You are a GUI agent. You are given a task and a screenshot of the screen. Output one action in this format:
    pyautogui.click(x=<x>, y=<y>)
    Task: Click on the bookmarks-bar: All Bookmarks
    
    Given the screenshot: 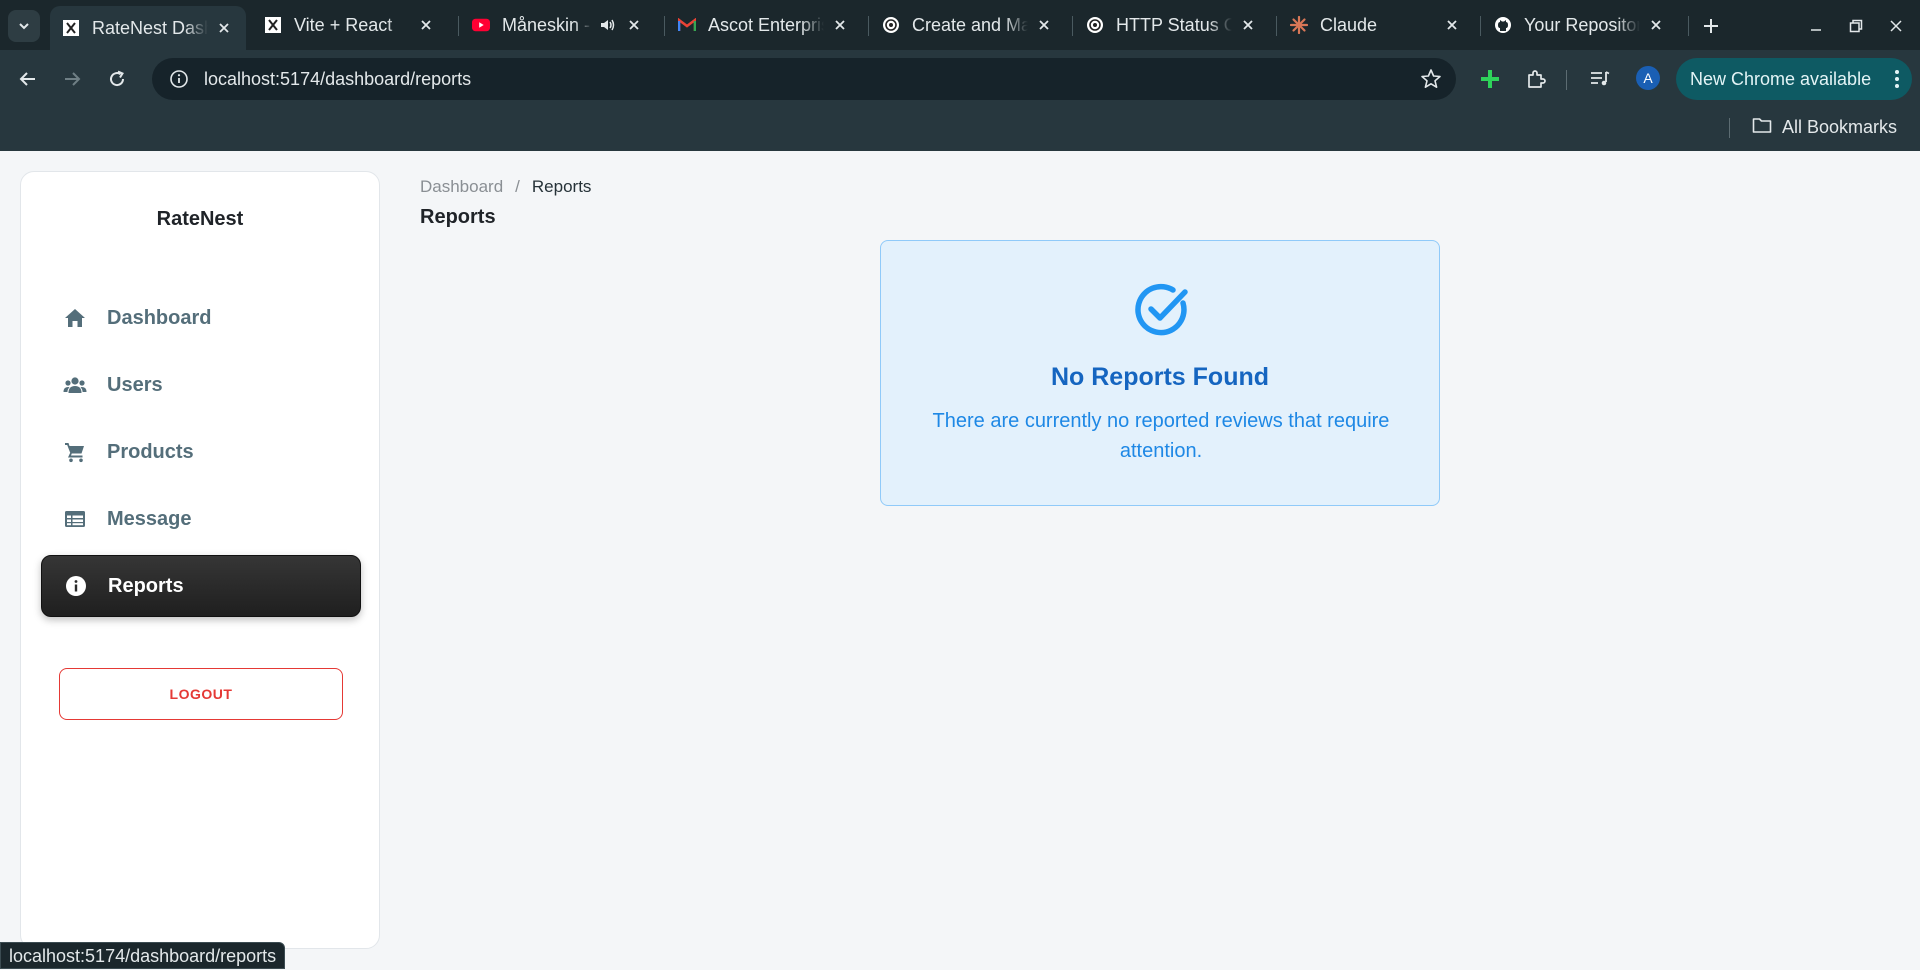 What is the action you would take?
    pyautogui.click(x=960, y=129)
    